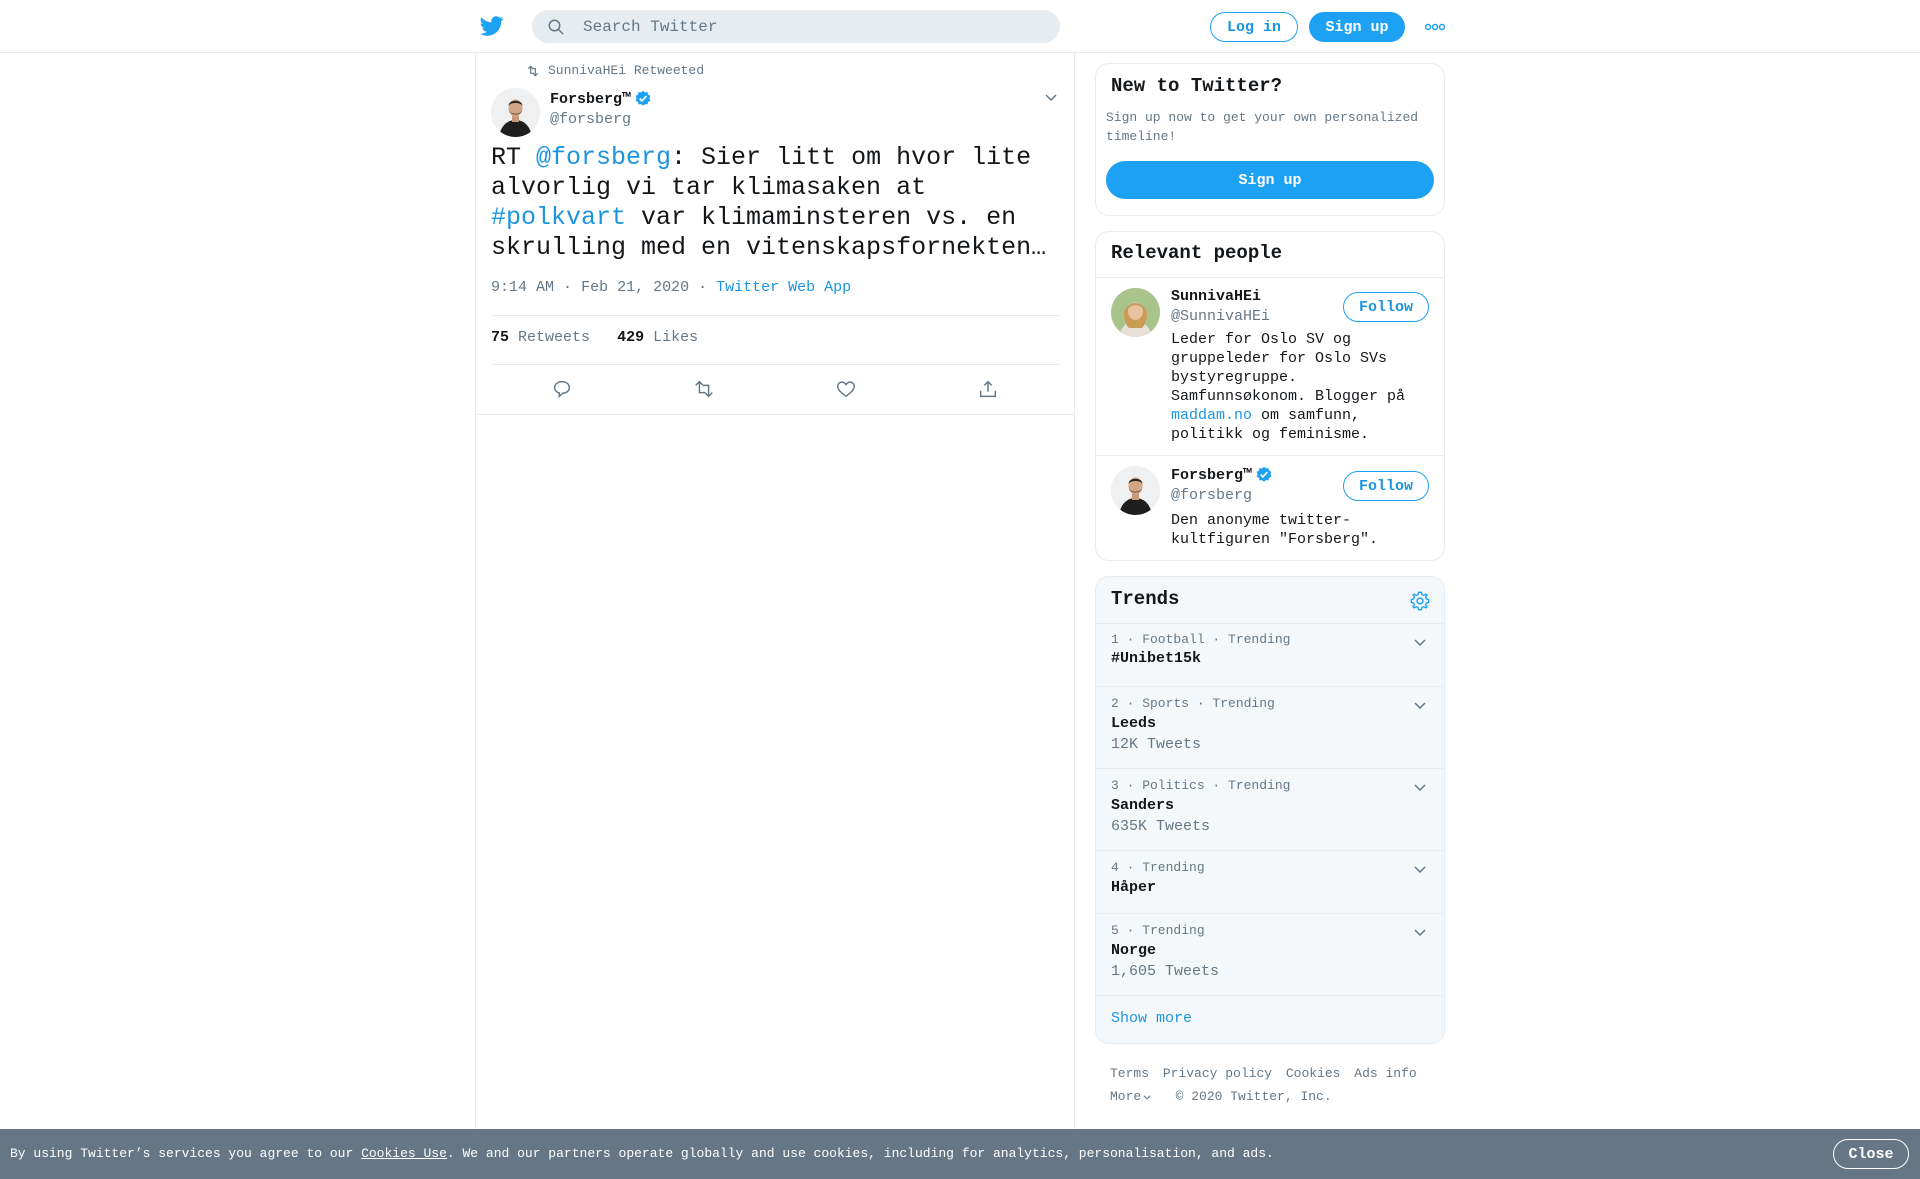 Image resolution: width=1920 pixels, height=1179 pixels. I want to click on search-box, so click(796, 26).